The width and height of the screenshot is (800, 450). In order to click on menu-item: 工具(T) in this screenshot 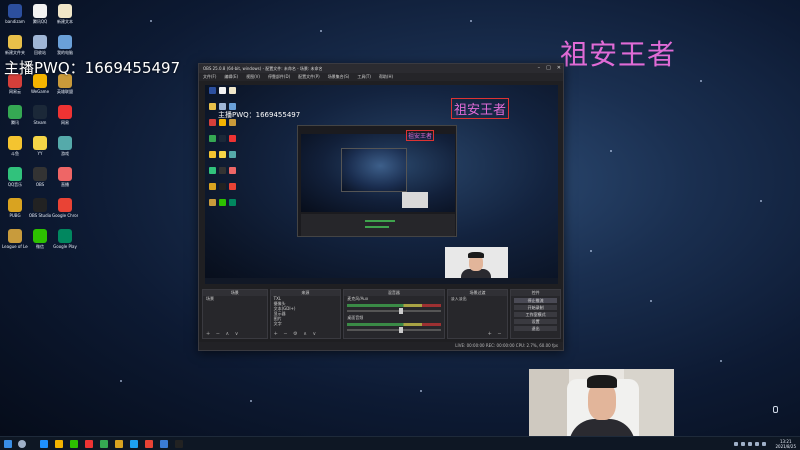, I will do `click(364, 77)`.